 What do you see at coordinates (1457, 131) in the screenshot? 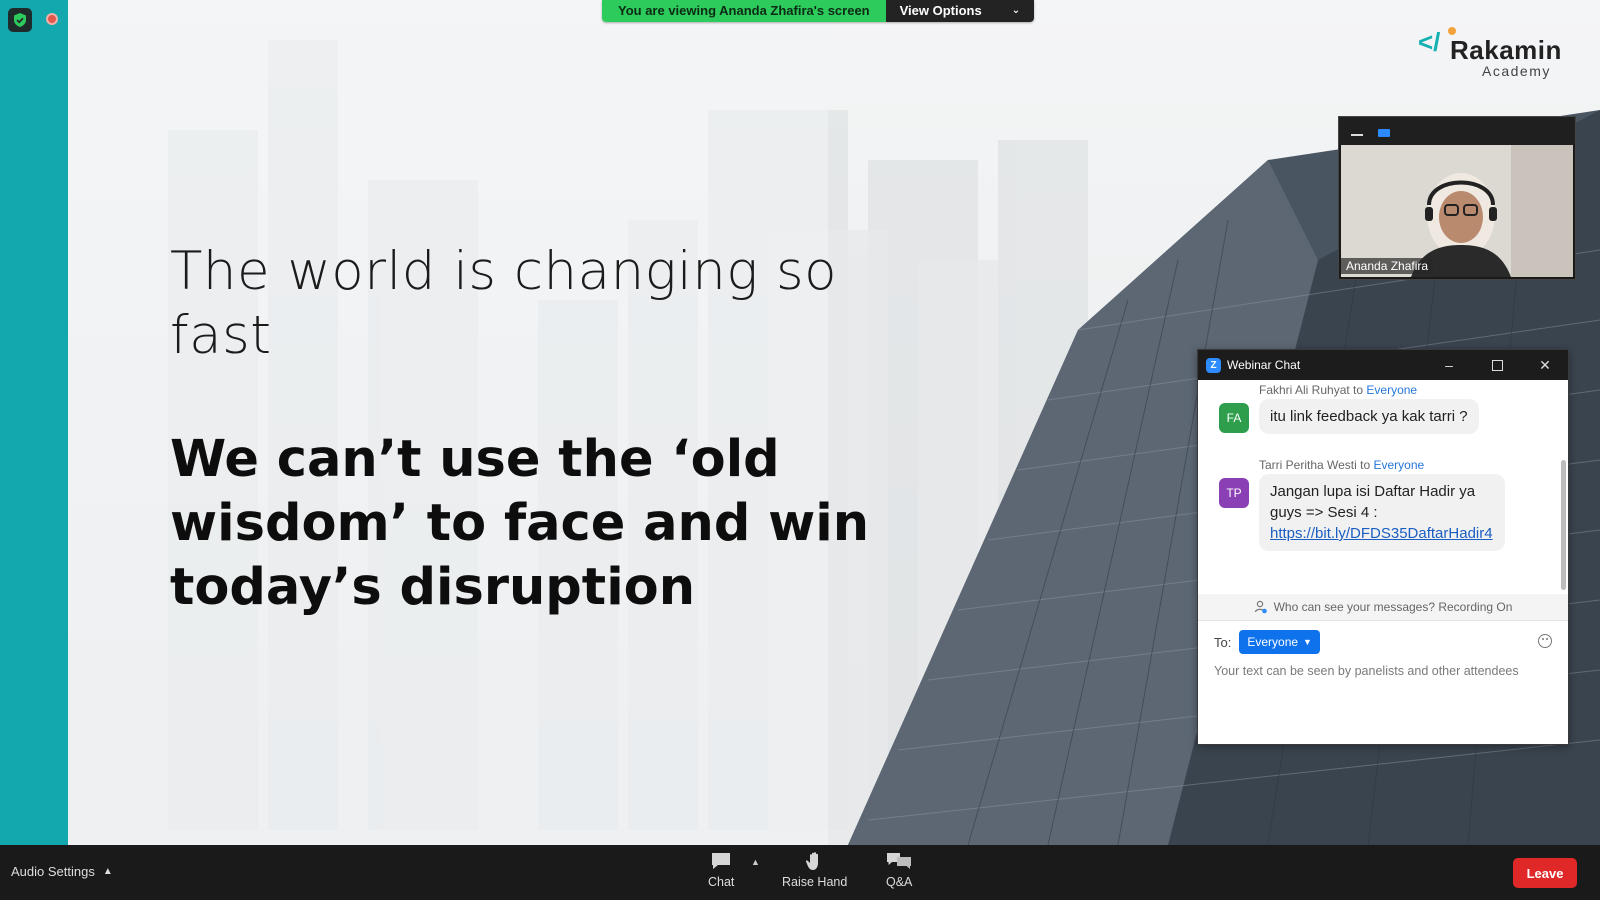
I see `video-tile-titlebar` at bounding box center [1457, 131].